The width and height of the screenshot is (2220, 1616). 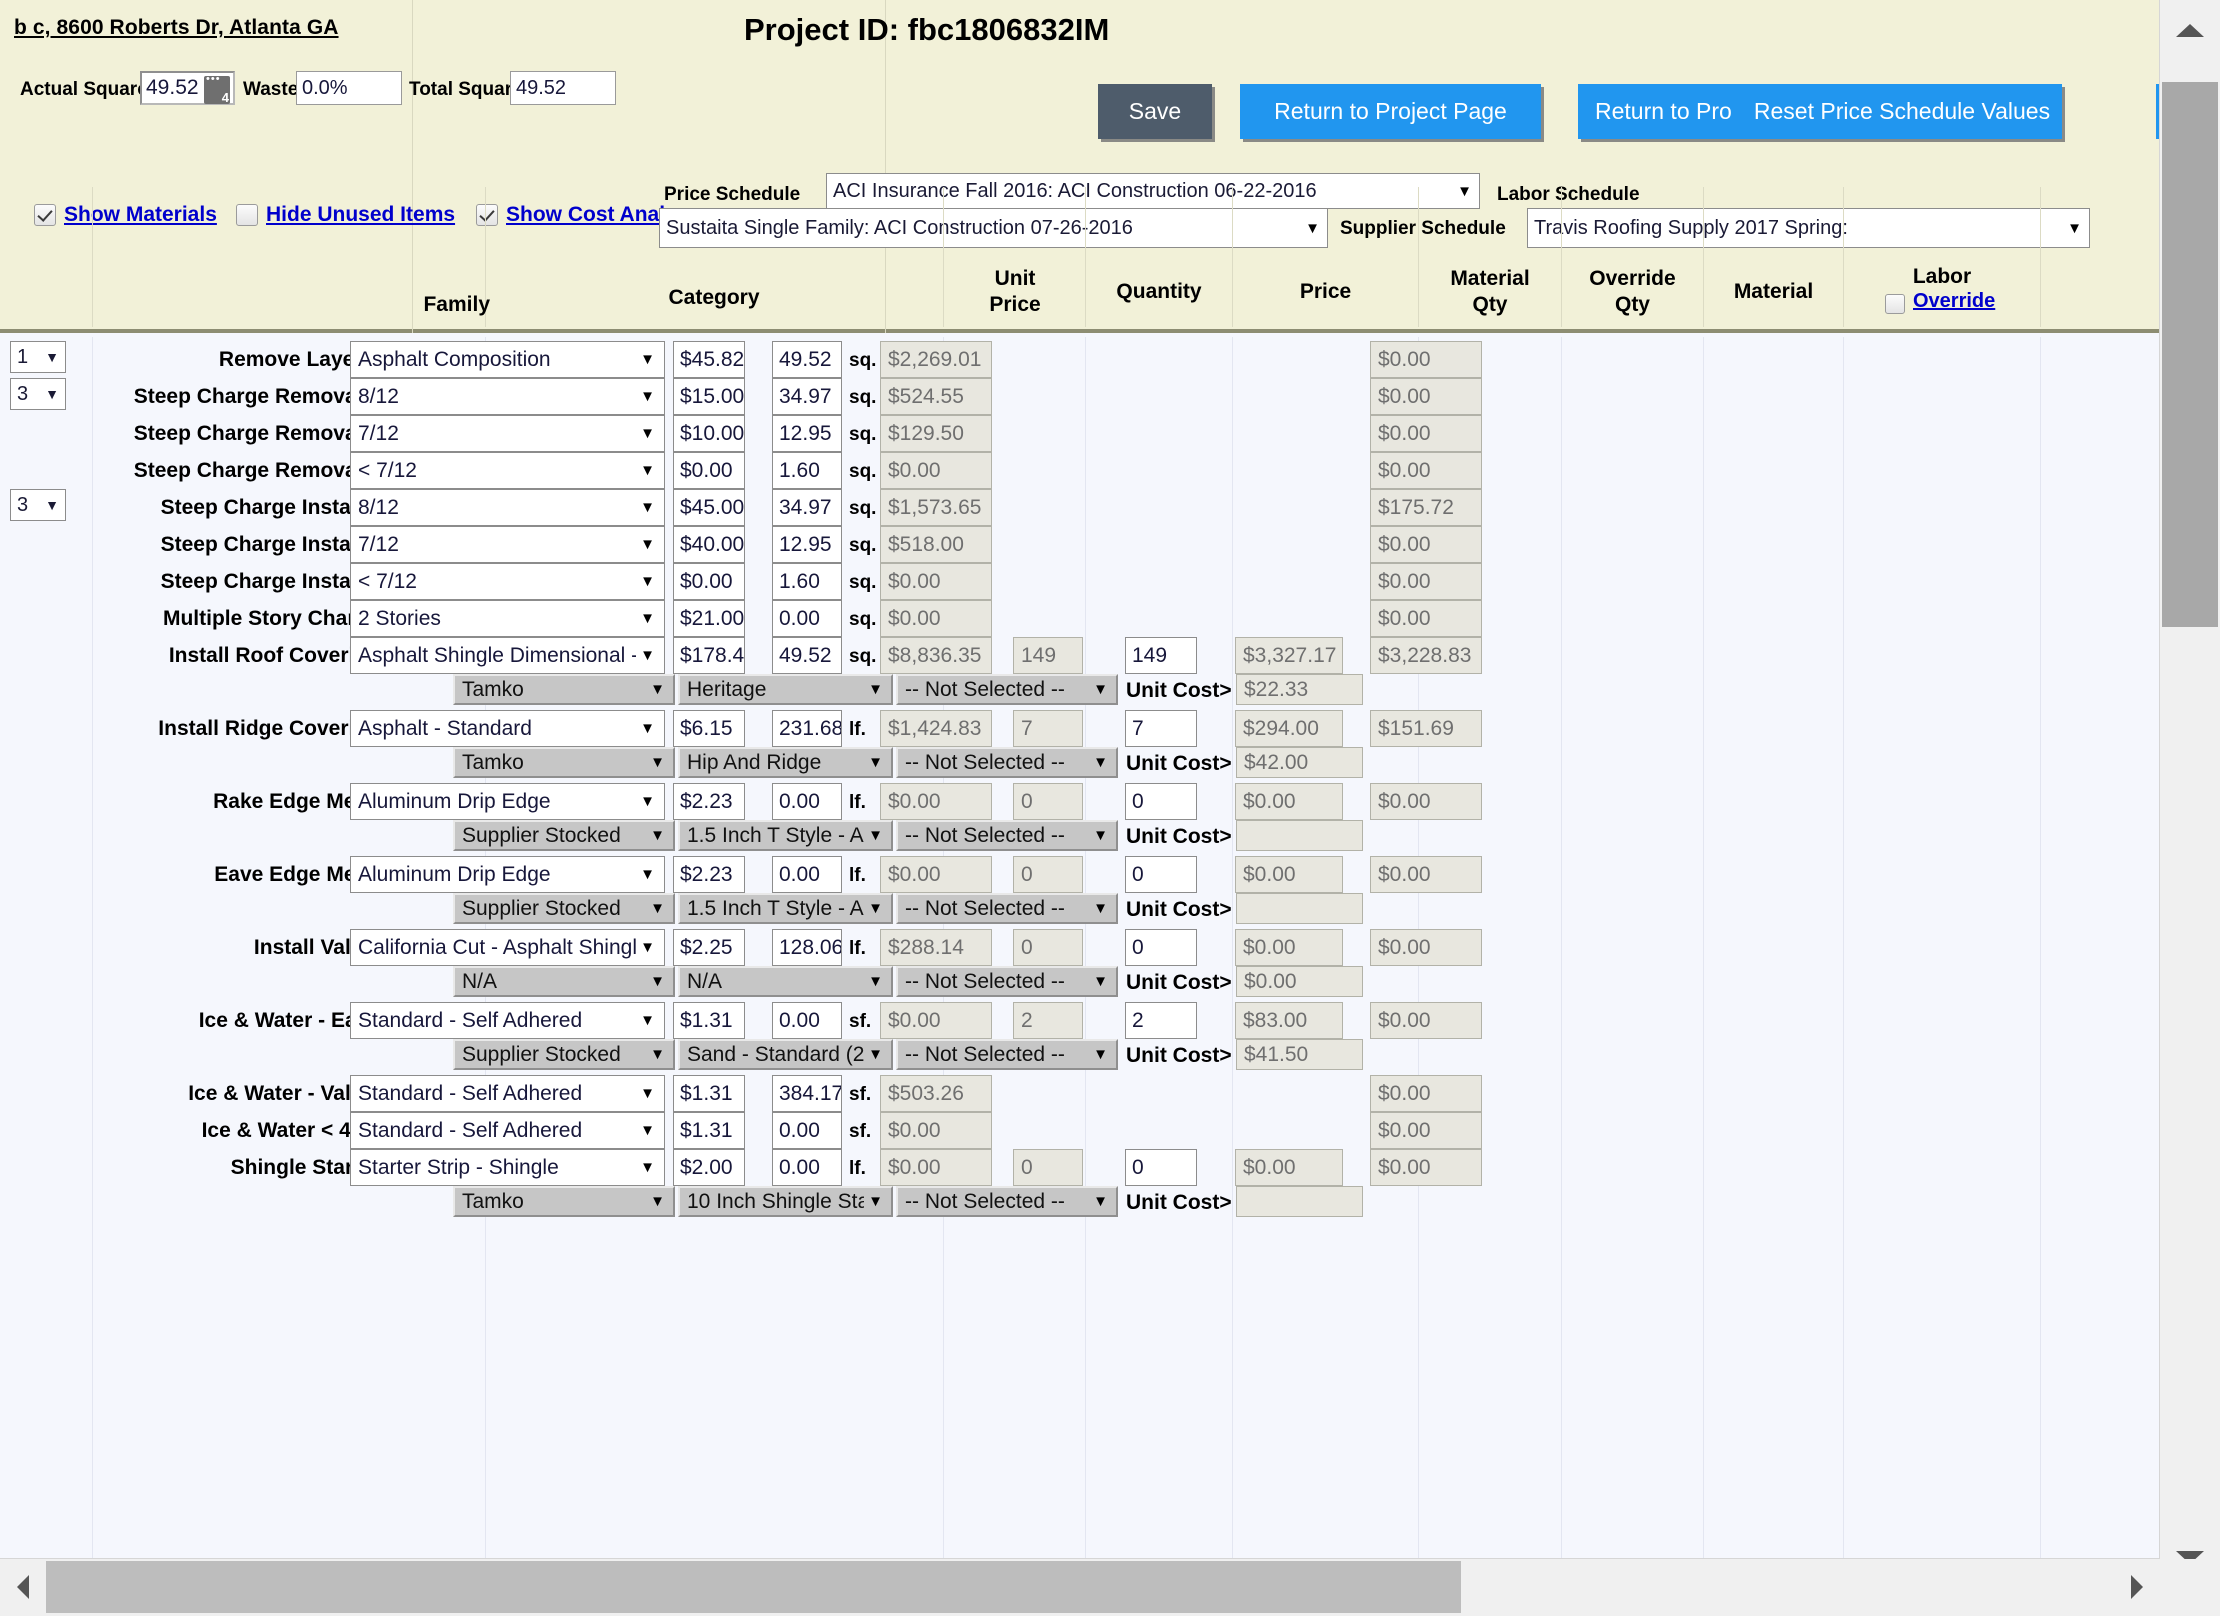 I want to click on row-unit-price-input: $21.00, so click(x=709, y=618).